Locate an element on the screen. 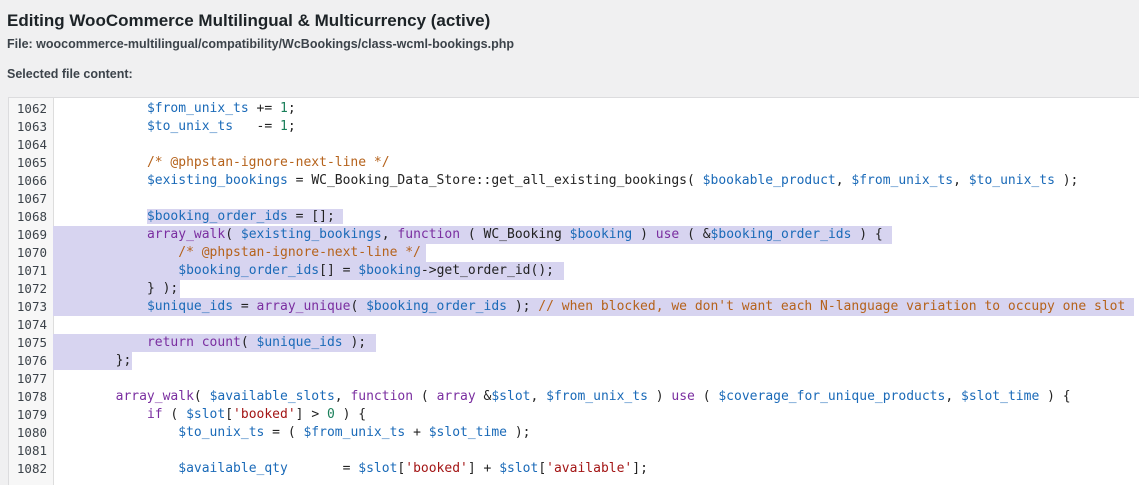 The height and width of the screenshot is (485, 1139). code-line: 1067 is located at coordinates (574, 199).